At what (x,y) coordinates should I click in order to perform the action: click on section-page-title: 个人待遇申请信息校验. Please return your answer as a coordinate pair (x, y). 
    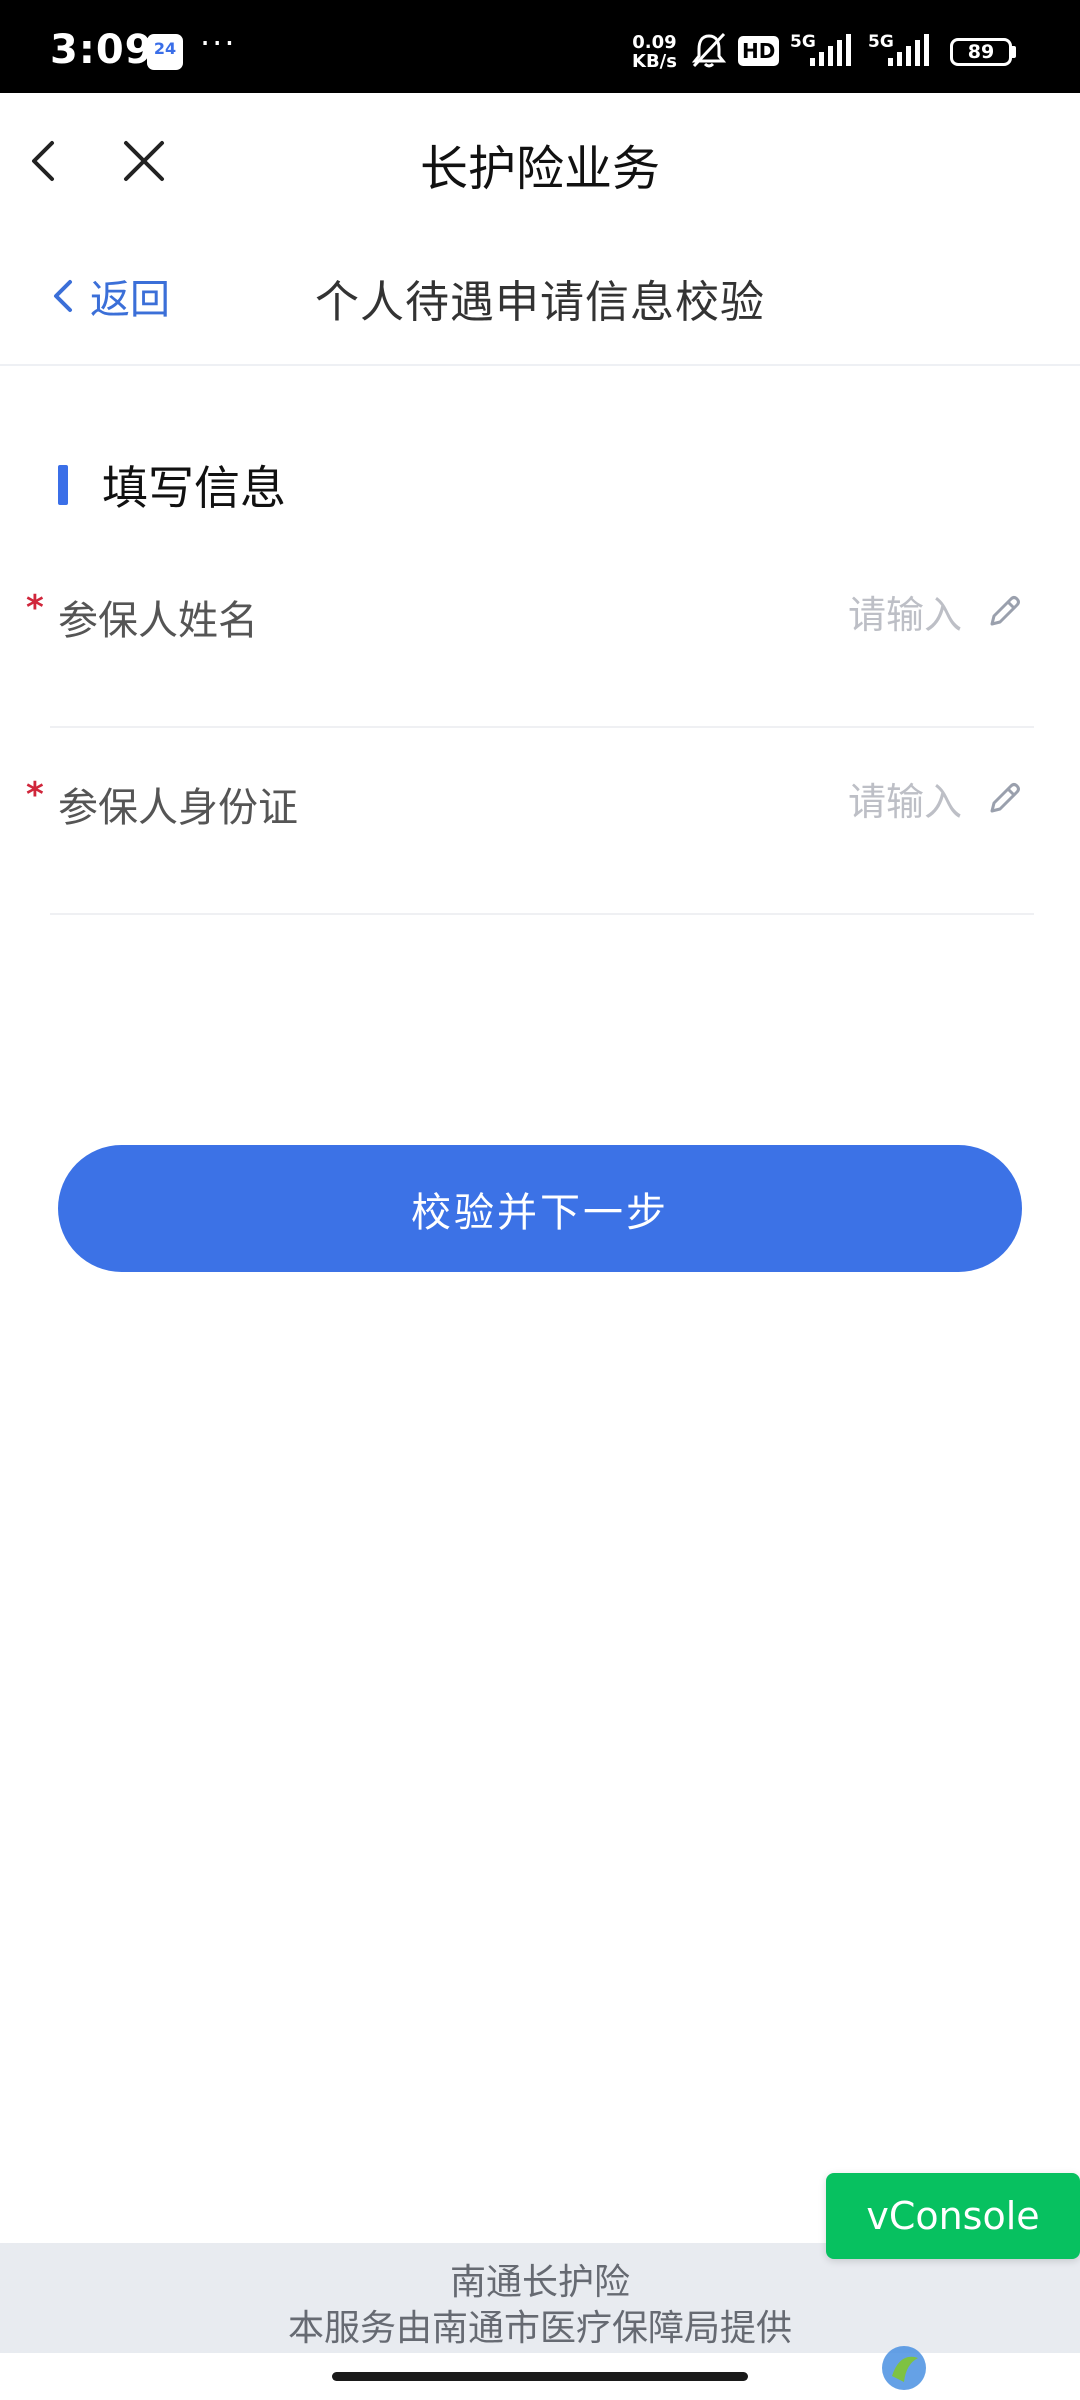
    Looking at the image, I should click on (540, 302).